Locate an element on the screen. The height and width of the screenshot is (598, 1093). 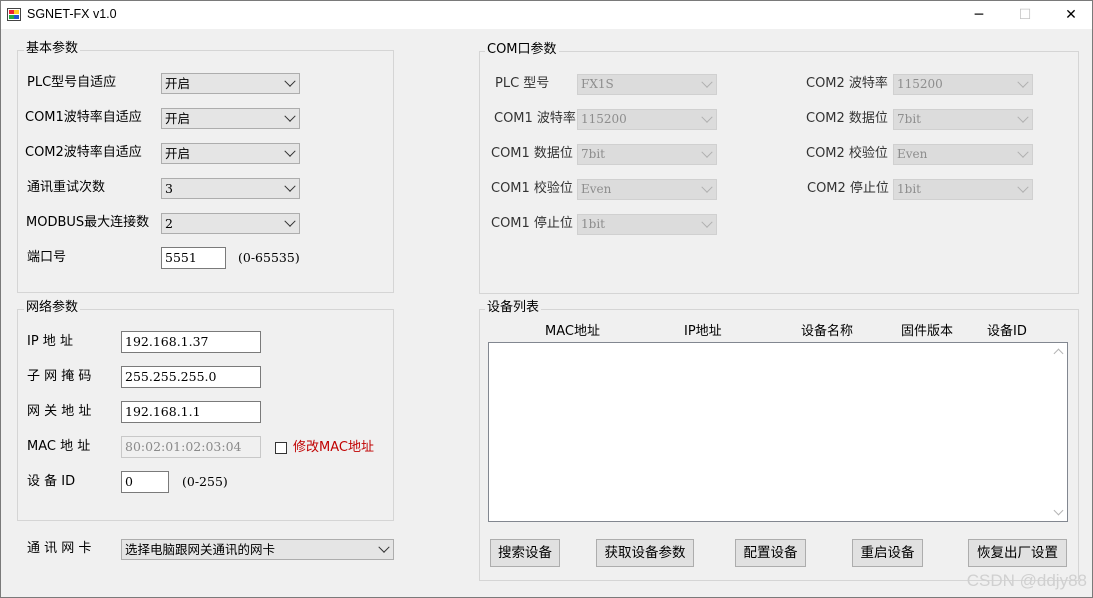
mac-input: 80:02:01:02:03:04 is located at coordinates (191, 447).